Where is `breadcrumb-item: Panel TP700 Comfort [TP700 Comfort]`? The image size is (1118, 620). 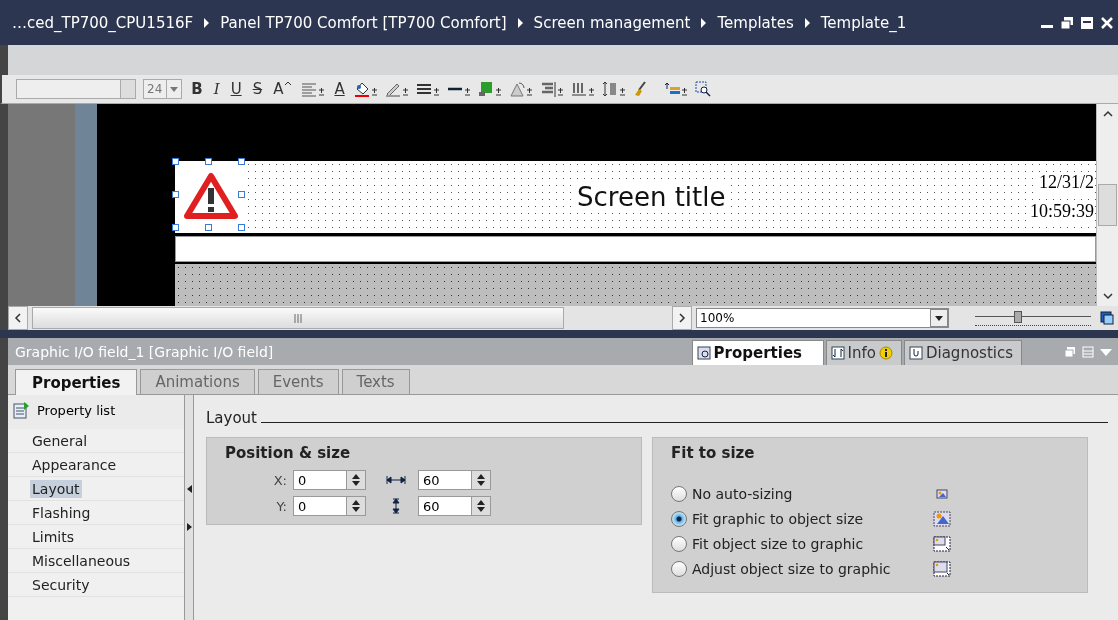
breadcrumb-item: Panel TP700 Comfort [TP700 Comfort] is located at coordinates (363, 22).